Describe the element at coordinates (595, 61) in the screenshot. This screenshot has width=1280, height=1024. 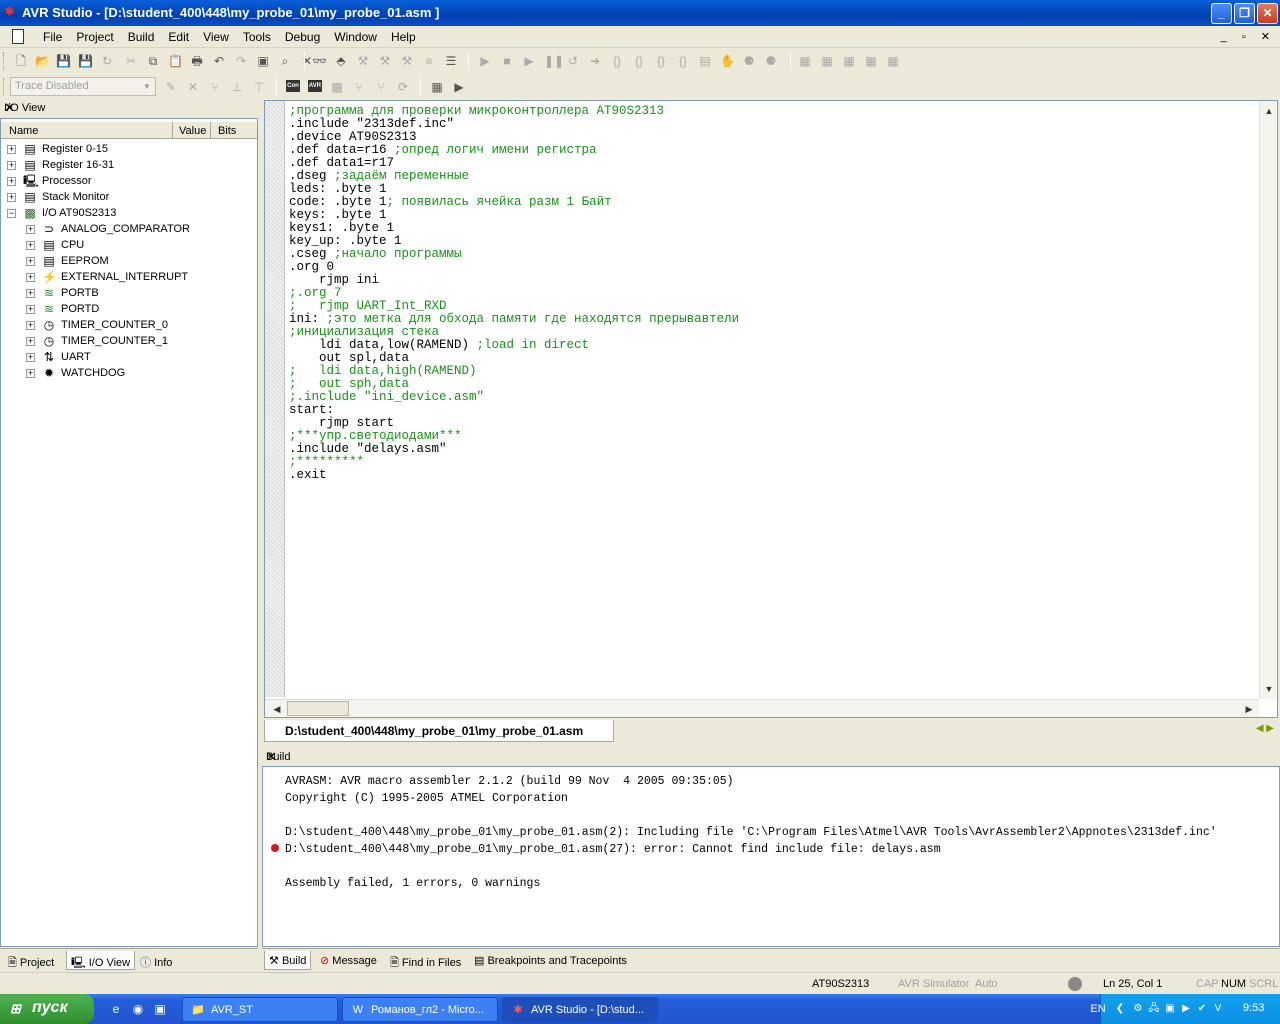
I see `show-next-icon: ➔` at that location.